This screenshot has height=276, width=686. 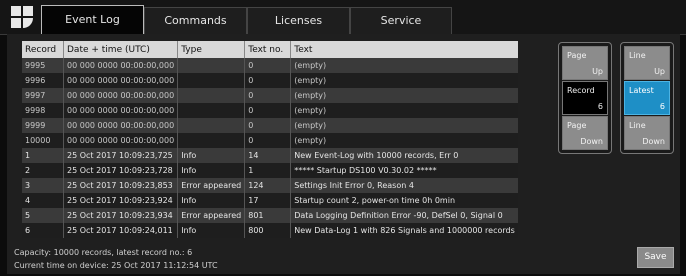 I want to click on cell-text-no: 14, so click(x=267, y=155).